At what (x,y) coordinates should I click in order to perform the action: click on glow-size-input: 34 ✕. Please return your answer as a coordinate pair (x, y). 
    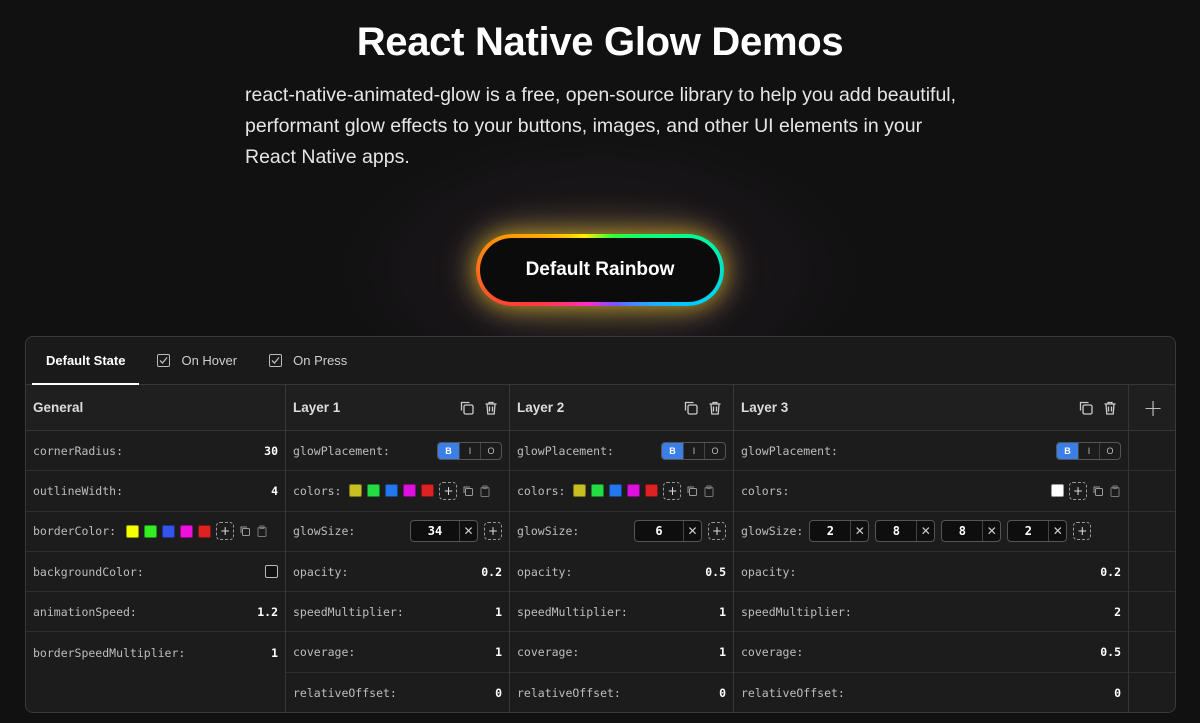
    Looking at the image, I should click on (444, 531).